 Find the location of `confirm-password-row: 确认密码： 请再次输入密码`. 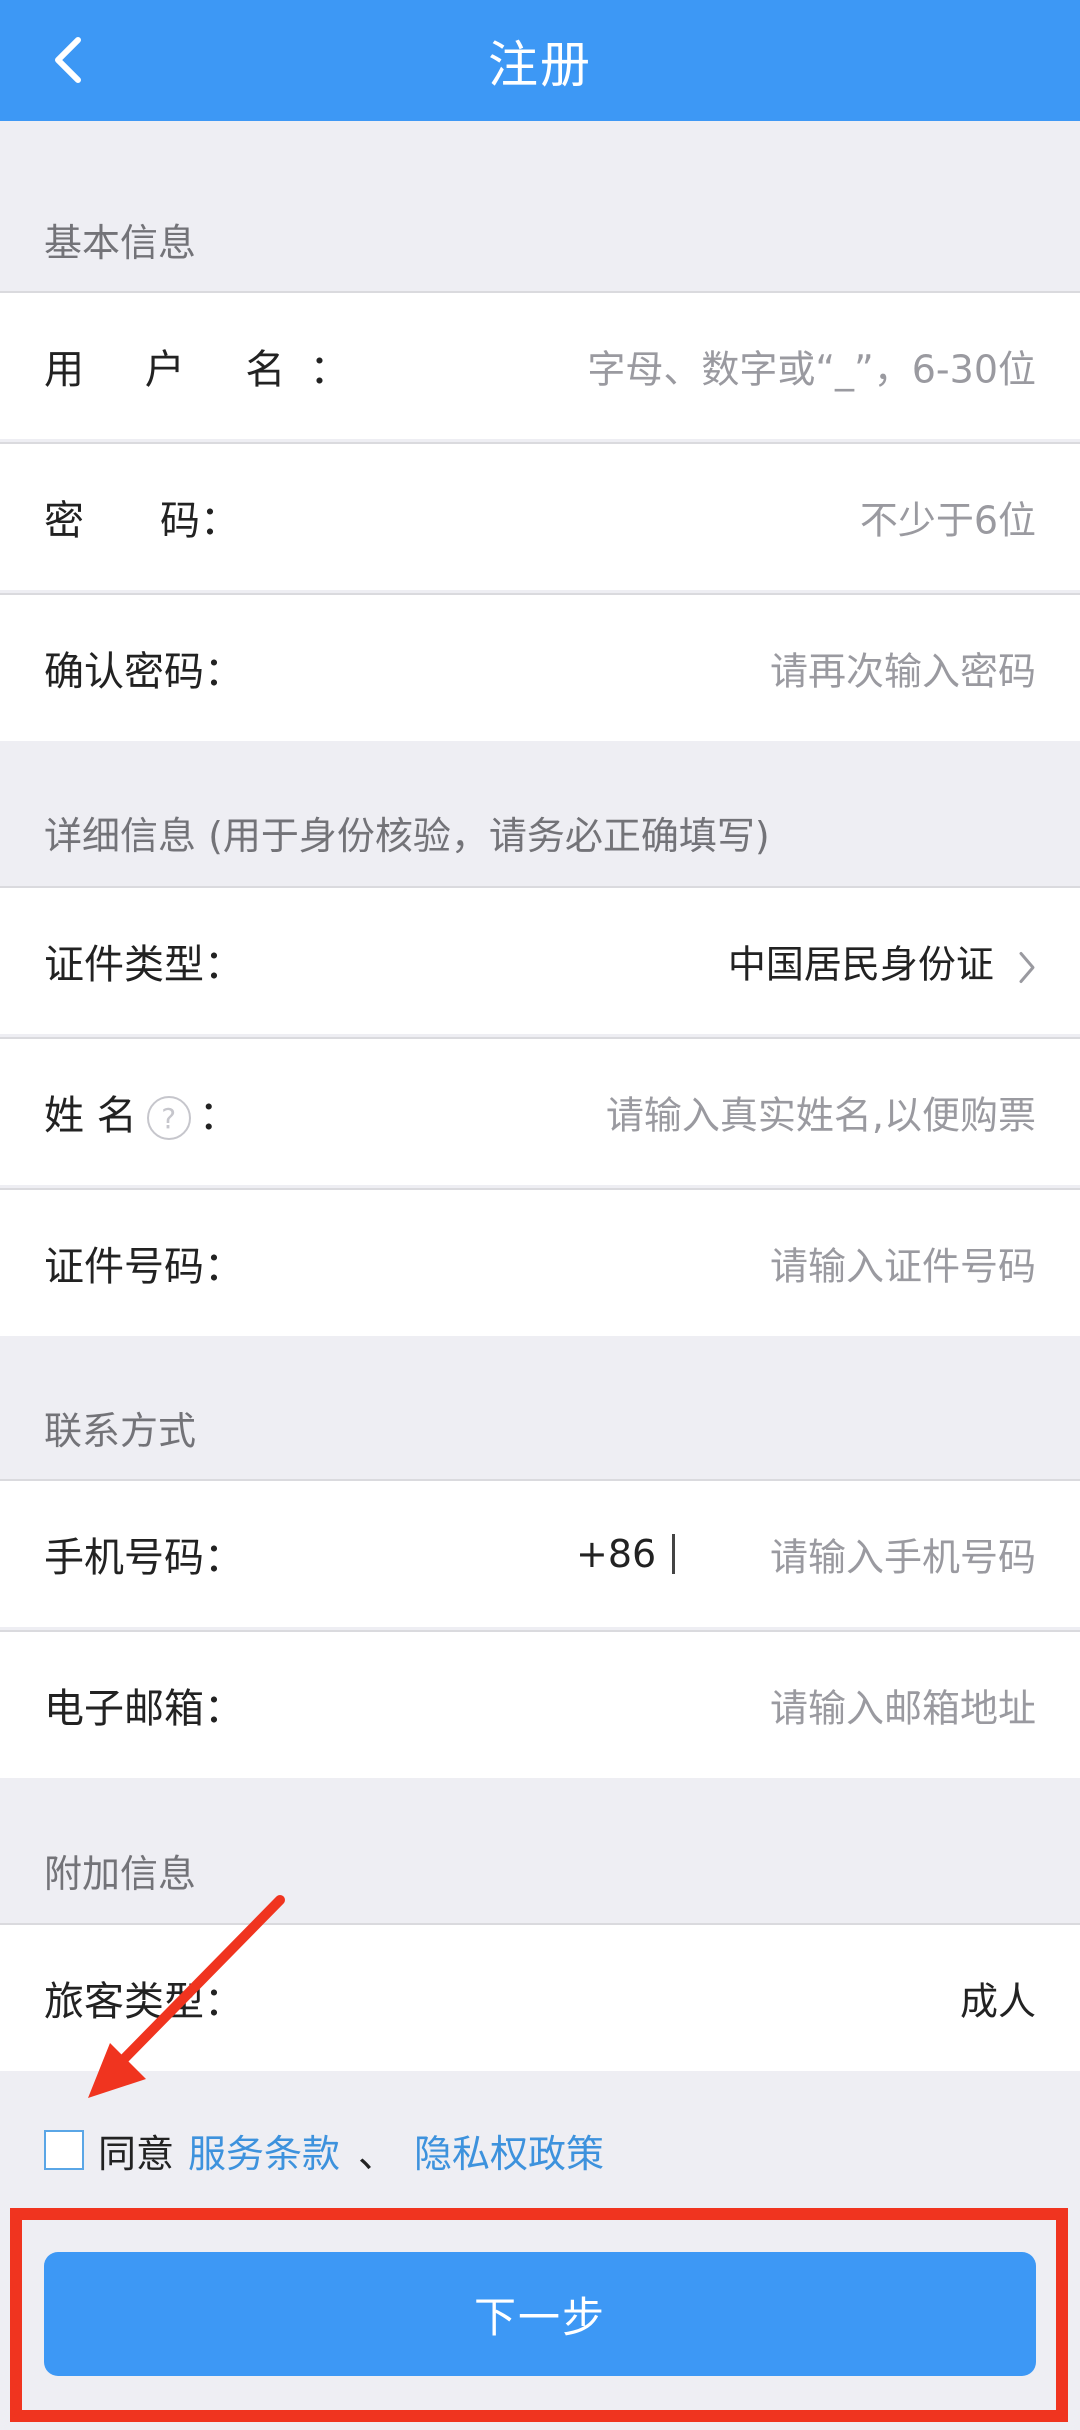

confirm-password-row: 确认密码： 请再次输入密码 is located at coordinates (540, 667).